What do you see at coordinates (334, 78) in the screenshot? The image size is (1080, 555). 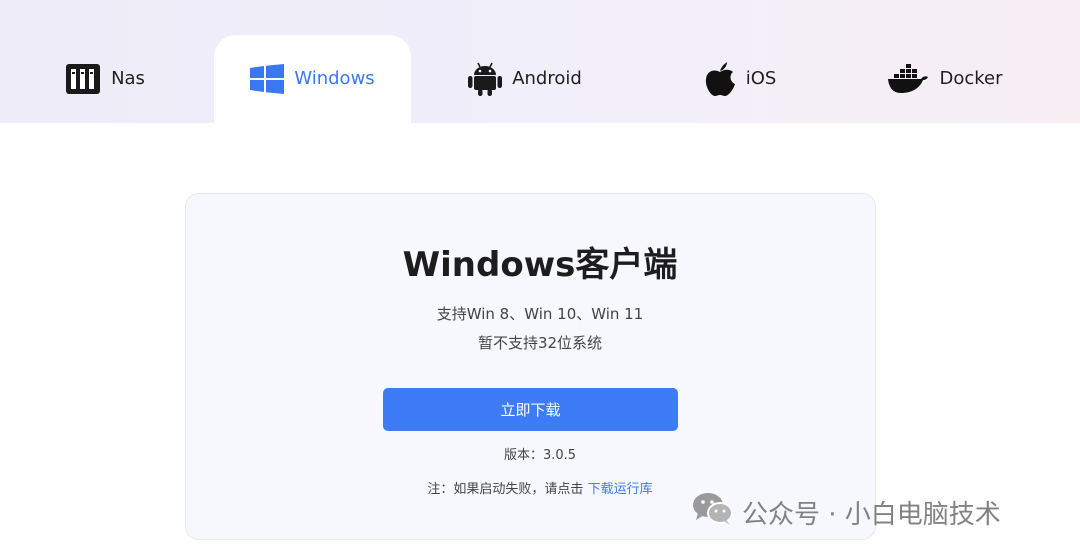 I see `tab-label-windows: Windows` at bounding box center [334, 78].